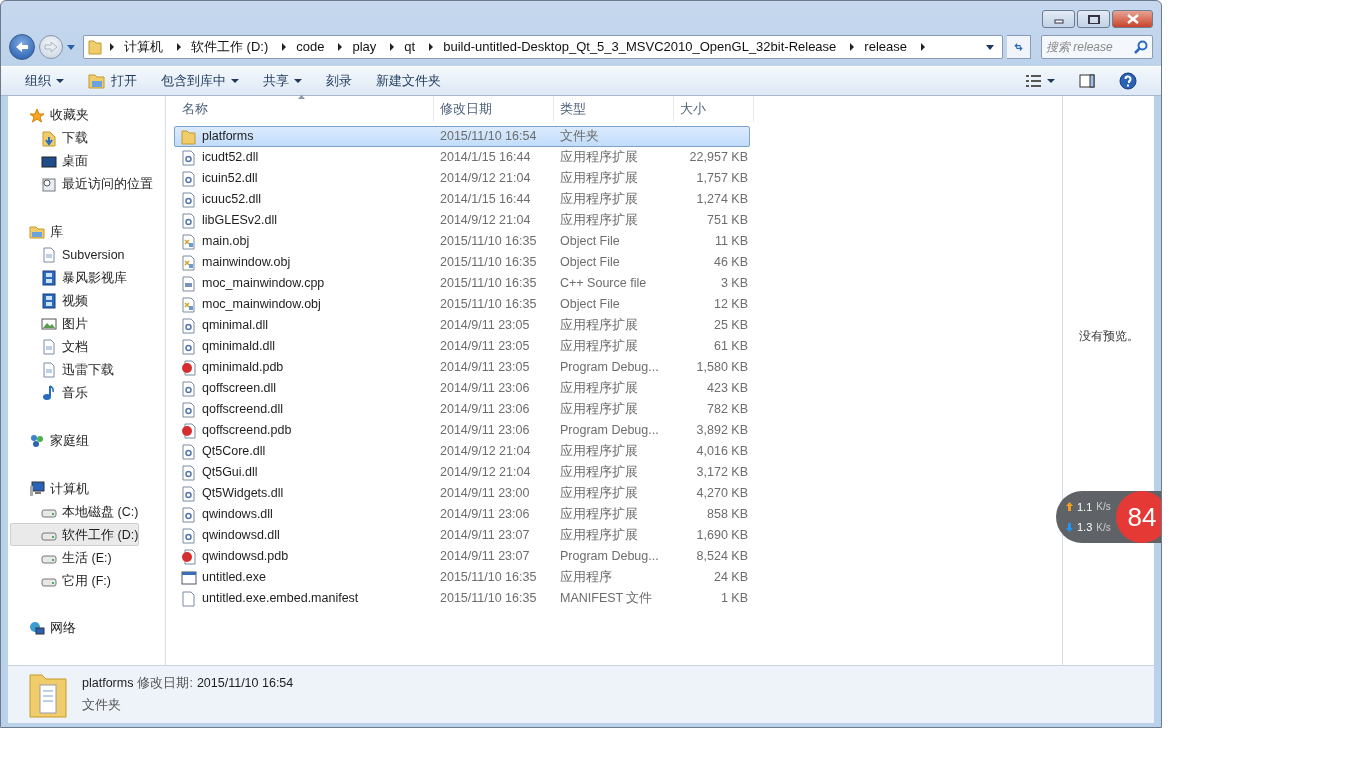 This screenshot has width=1366, height=768. What do you see at coordinates (22, 47) in the screenshot?
I see `back-button` at bounding box center [22, 47].